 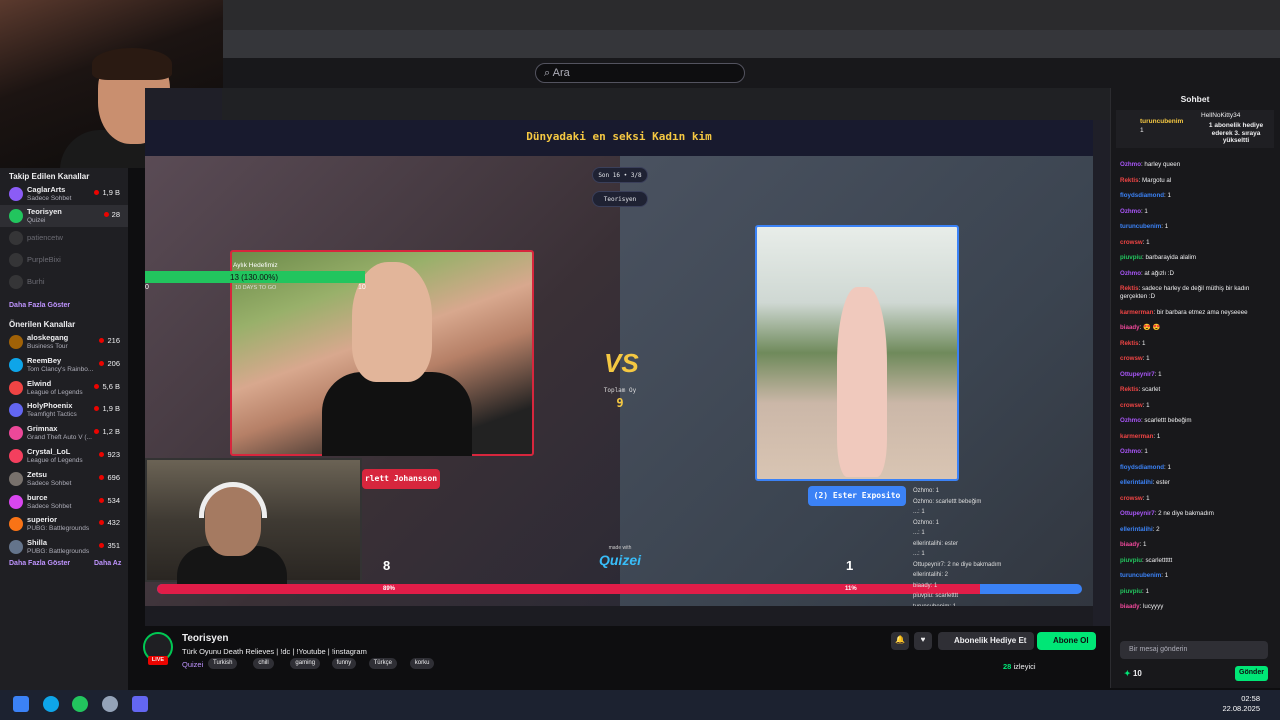 What do you see at coordinates (1195, 165) in the screenshot?
I see `chat-message: Ozhmo: harley queen` at bounding box center [1195, 165].